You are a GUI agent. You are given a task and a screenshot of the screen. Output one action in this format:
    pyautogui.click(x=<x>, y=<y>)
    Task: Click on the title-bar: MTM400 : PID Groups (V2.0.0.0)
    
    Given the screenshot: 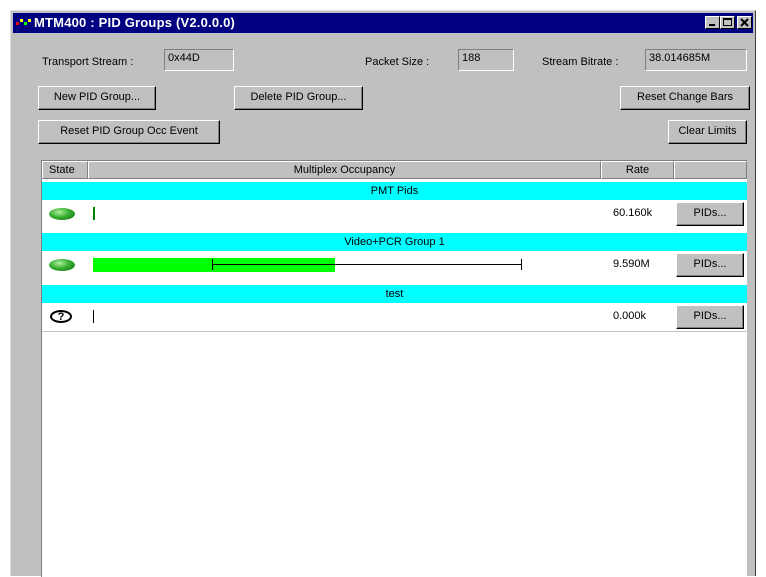 What is the action you would take?
    pyautogui.click(x=383, y=23)
    